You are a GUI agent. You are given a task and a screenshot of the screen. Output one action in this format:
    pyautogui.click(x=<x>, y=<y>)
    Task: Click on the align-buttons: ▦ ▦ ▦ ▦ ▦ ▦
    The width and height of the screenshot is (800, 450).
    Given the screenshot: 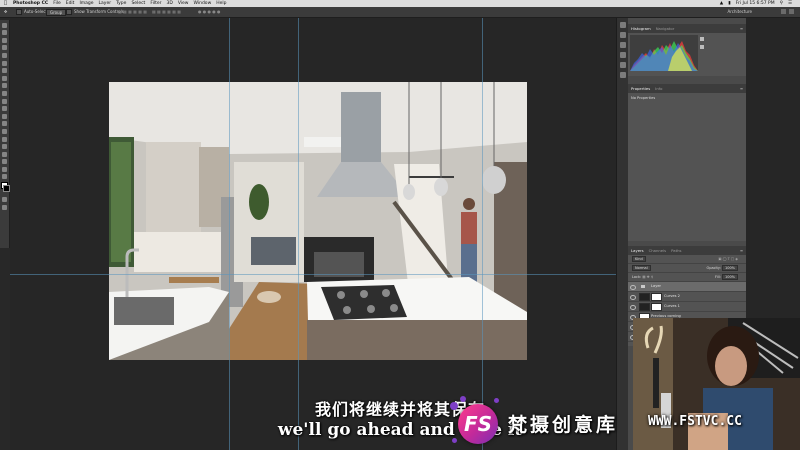 What is the action you would take?
    pyautogui.click(x=132, y=12)
    